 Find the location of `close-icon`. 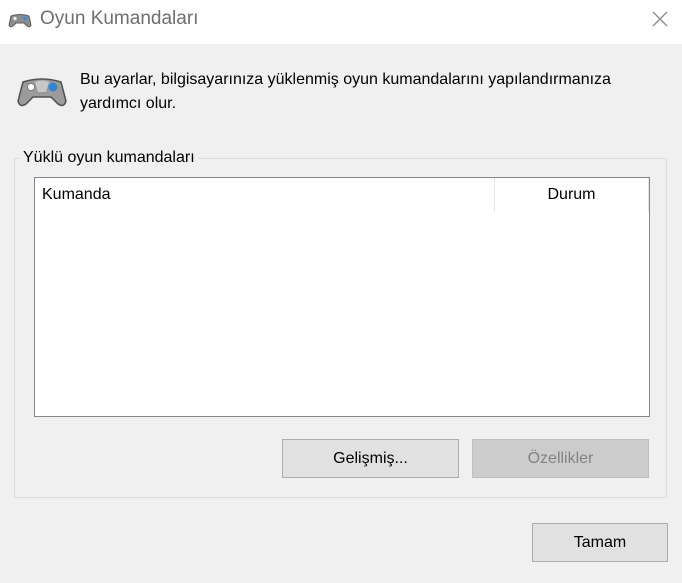

close-icon is located at coordinates (660, 21).